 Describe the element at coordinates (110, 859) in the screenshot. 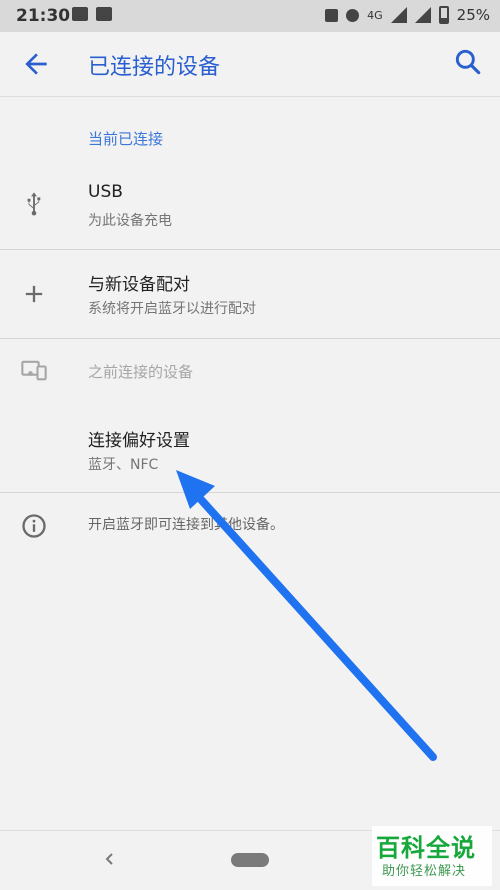

I see `nav-back-icon` at that location.